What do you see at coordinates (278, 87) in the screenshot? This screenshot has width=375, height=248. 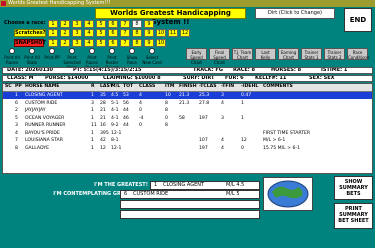 I see `column-header: COMMENTS` at bounding box center [278, 87].